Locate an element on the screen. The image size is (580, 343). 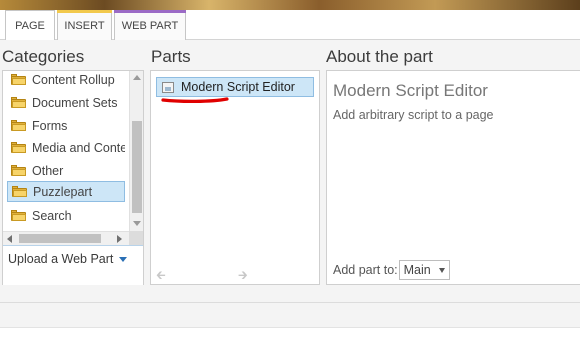
parts-paging: 🡰 🡲 is located at coordinates (206, 274).